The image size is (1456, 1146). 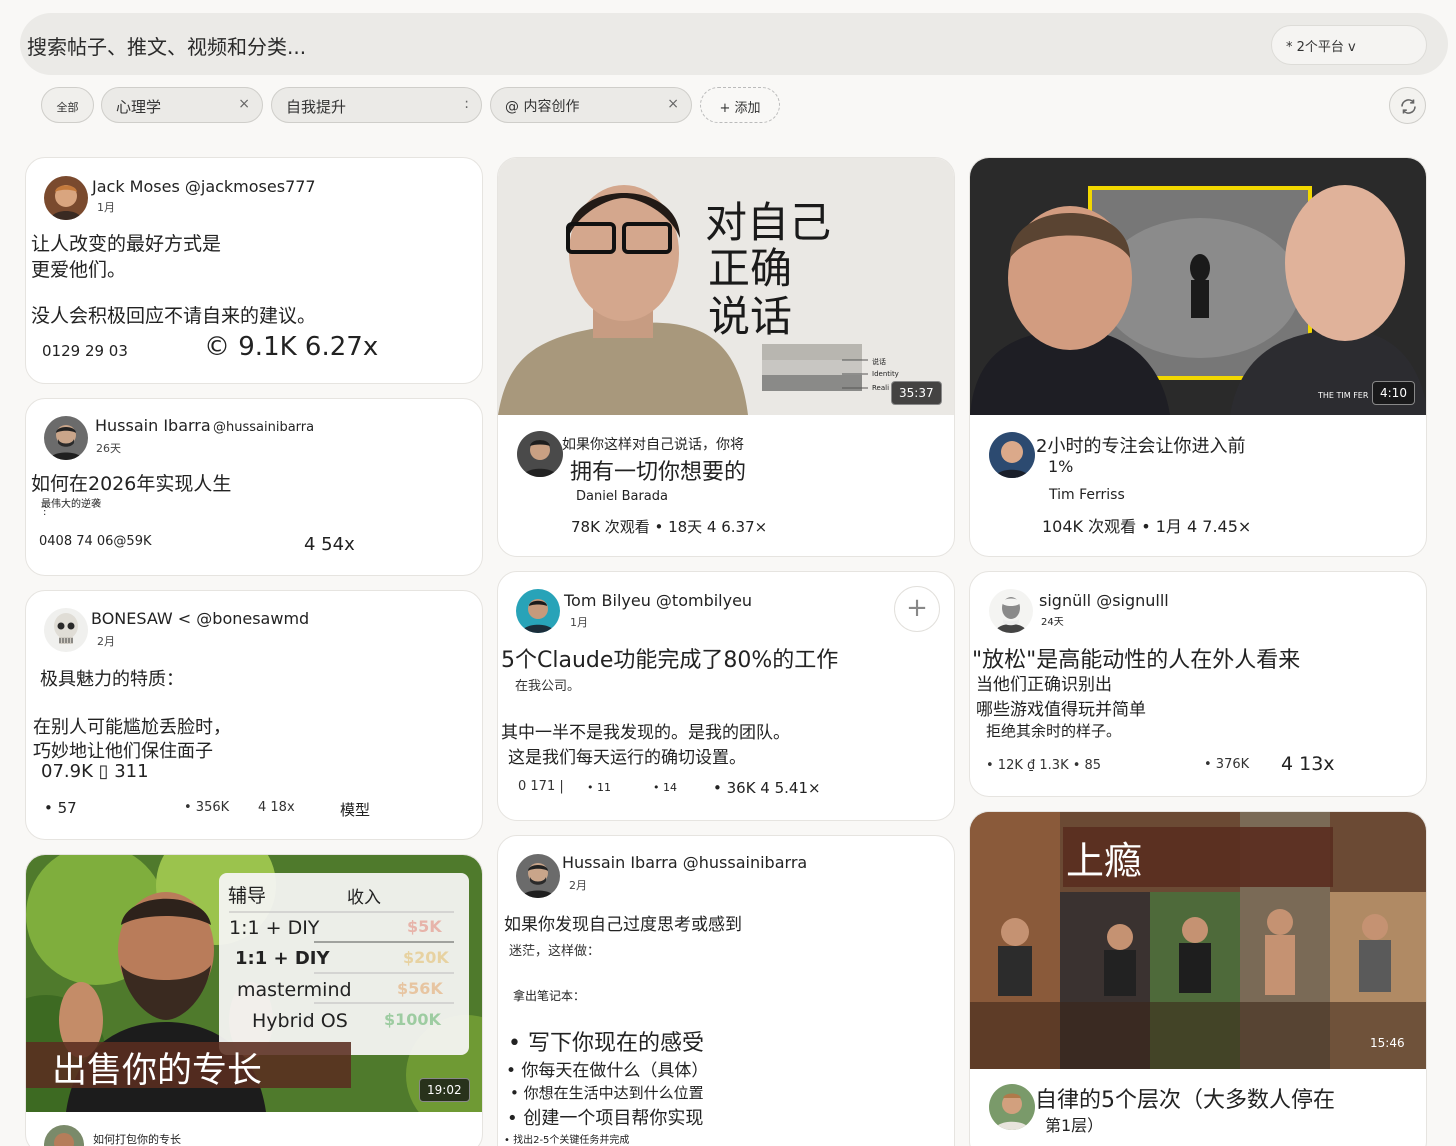 I want to click on author-name: signüll @signulll, so click(x=1104, y=600).